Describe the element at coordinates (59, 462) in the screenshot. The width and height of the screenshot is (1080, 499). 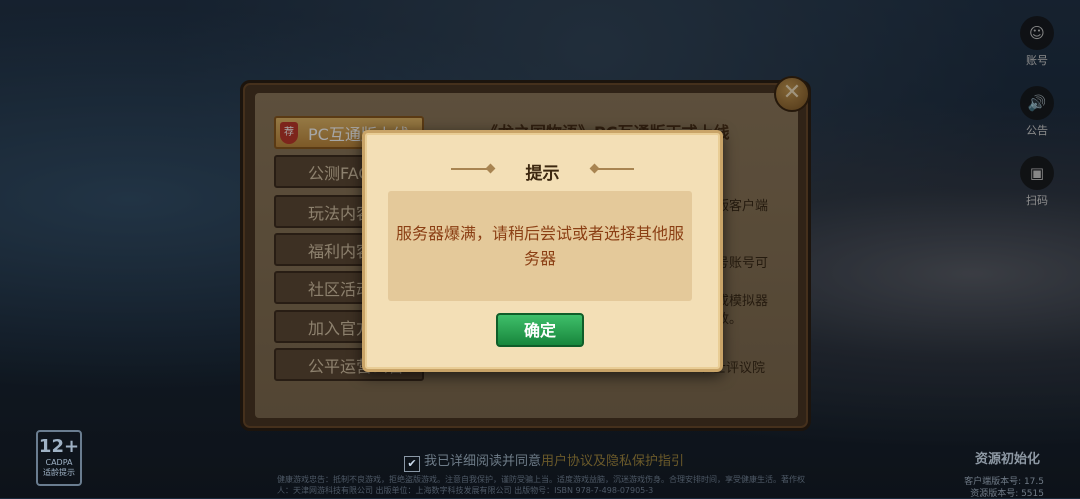
I see `age-rating-caption: CADPA` at that location.